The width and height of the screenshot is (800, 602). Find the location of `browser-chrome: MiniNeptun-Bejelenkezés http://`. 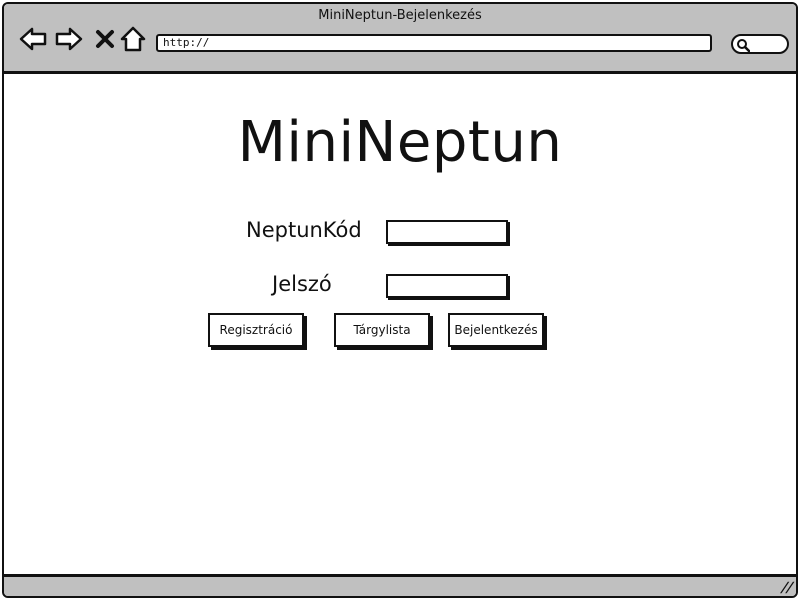

browser-chrome: MiniNeptun-Bejelenkezés http:// is located at coordinates (400, 39).